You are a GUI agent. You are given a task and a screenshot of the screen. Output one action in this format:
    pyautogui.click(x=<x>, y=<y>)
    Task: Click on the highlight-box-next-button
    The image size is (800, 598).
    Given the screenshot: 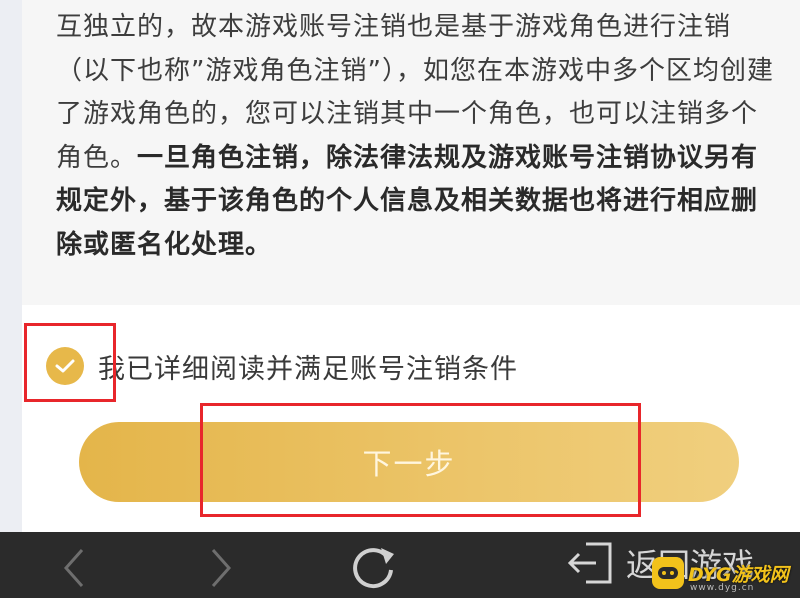 What is the action you would take?
    pyautogui.click(x=420, y=460)
    